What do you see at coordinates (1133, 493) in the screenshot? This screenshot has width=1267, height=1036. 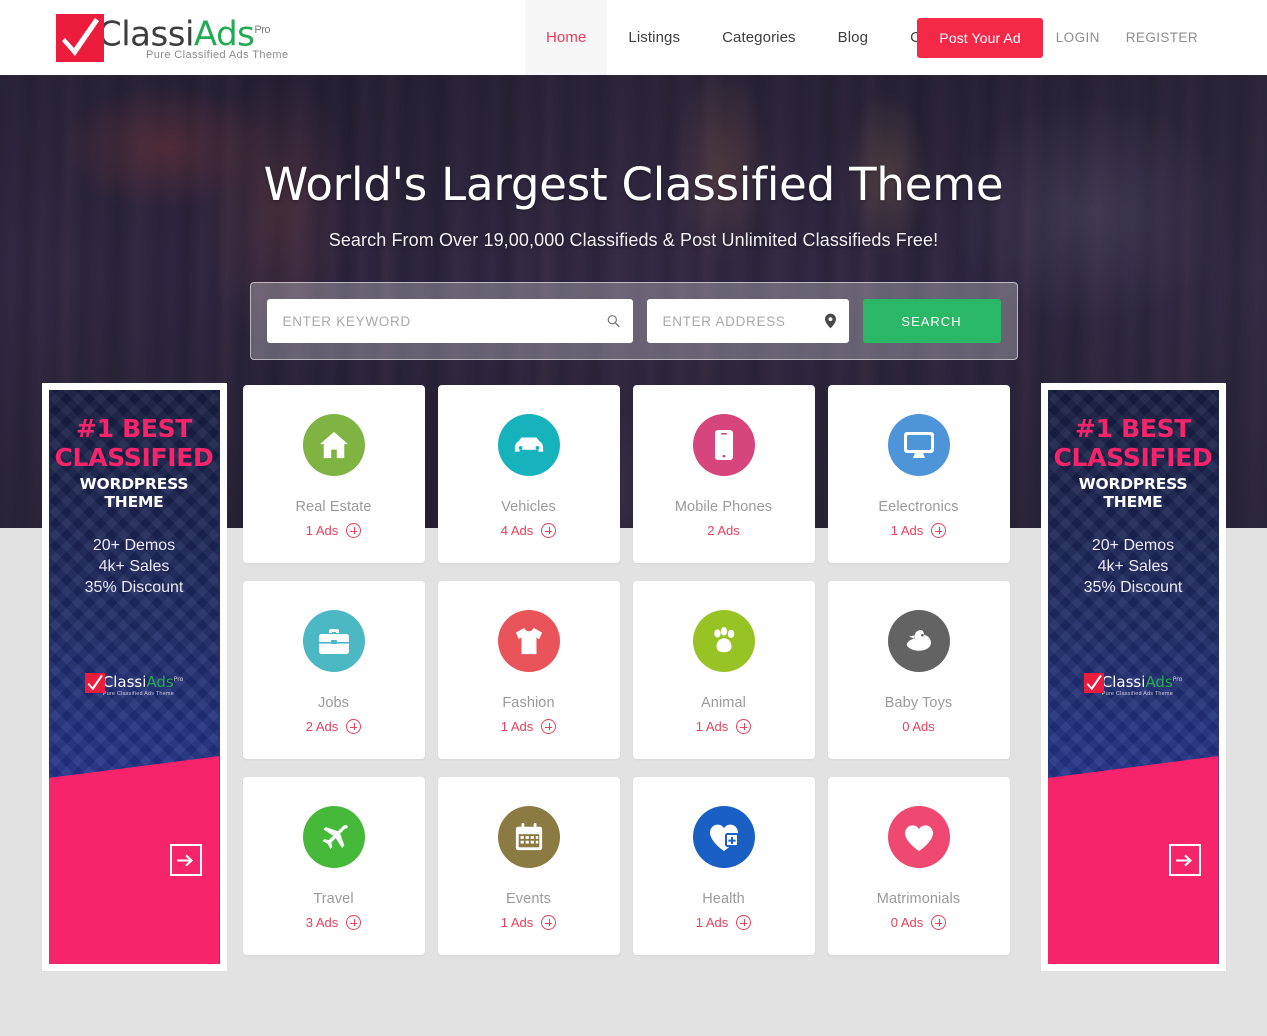 I see `ad-headline-3: WORDPRESS THEME` at bounding box center [1133, 493].